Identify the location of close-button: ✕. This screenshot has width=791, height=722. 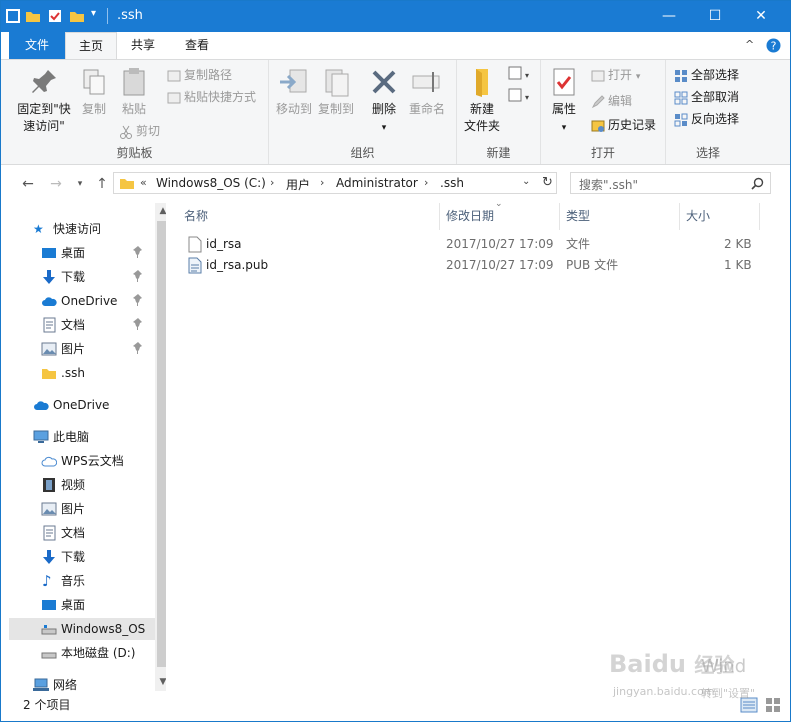
(761, 16).